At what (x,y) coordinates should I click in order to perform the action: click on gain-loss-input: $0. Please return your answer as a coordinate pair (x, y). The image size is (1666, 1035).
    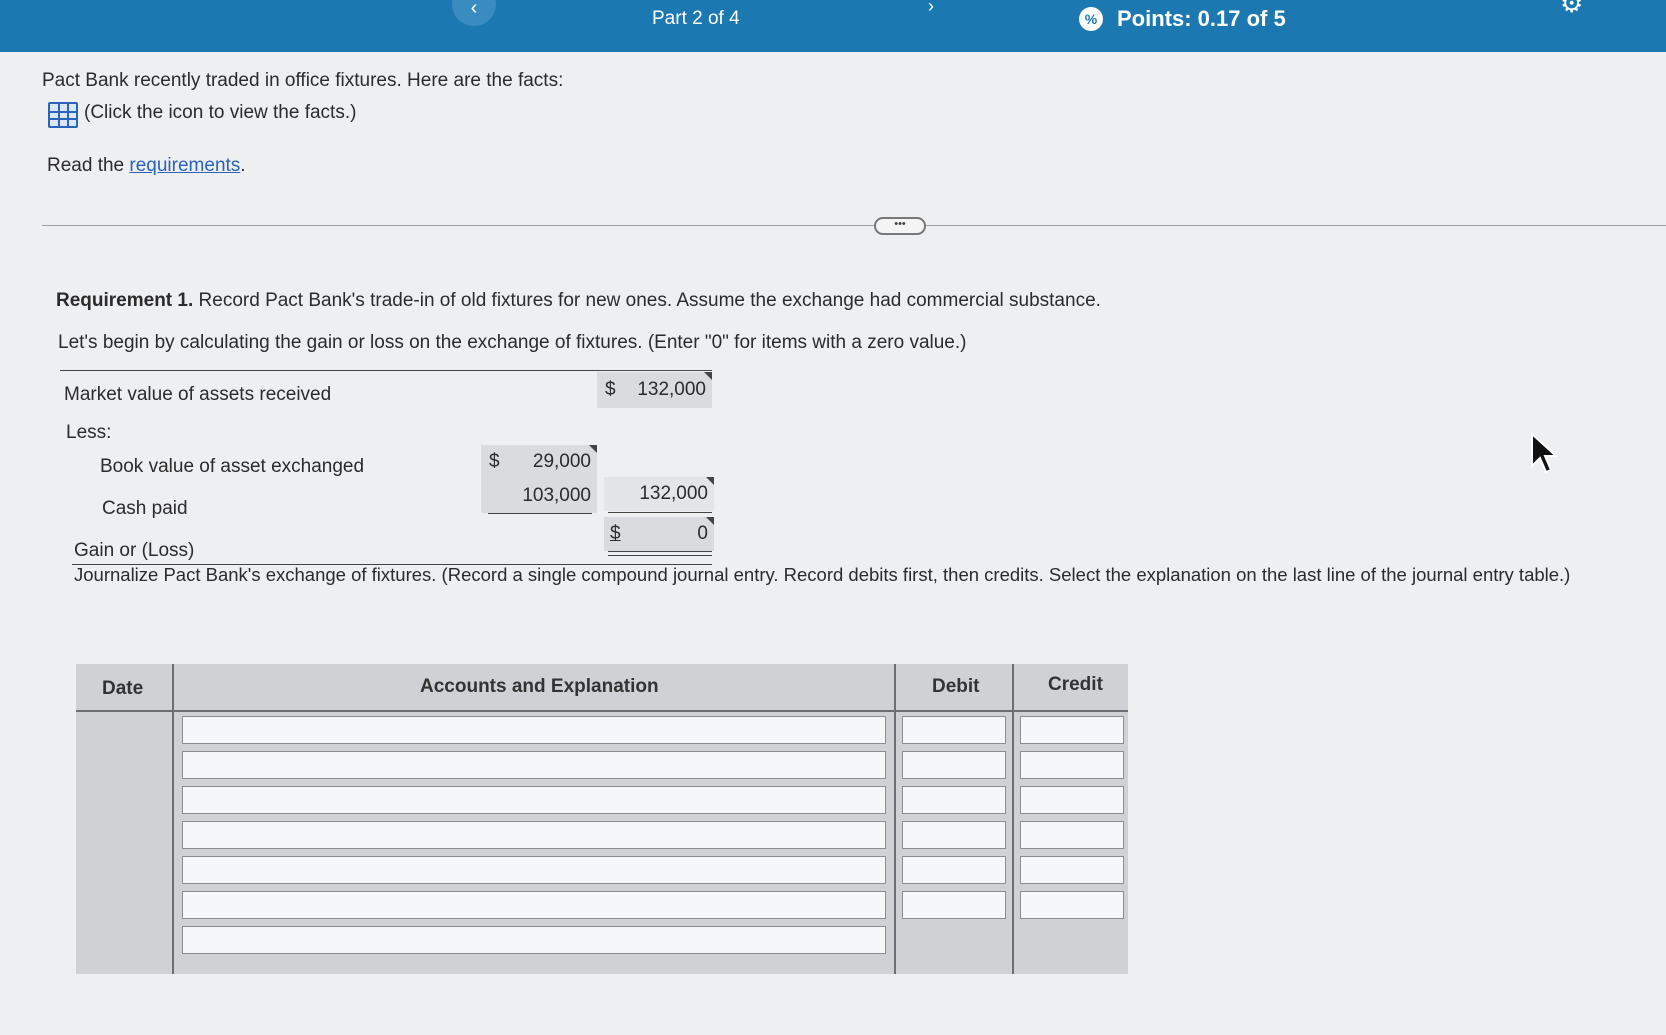
    Looking at the image, I should click on (659, 534).